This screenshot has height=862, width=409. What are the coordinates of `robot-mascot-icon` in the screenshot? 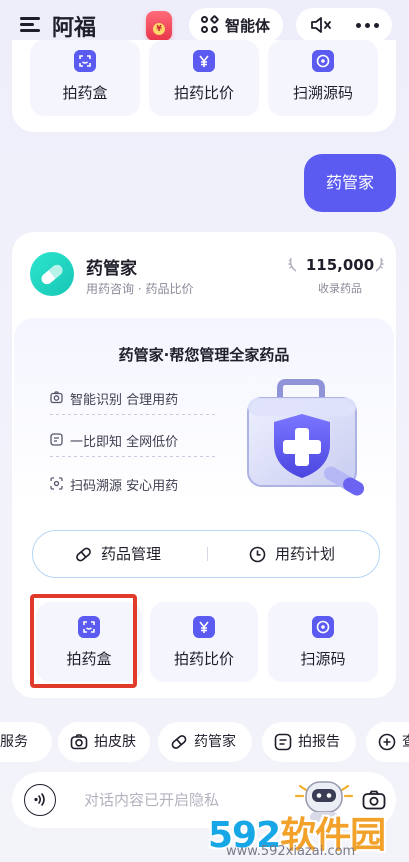 It's located at (324, 801).